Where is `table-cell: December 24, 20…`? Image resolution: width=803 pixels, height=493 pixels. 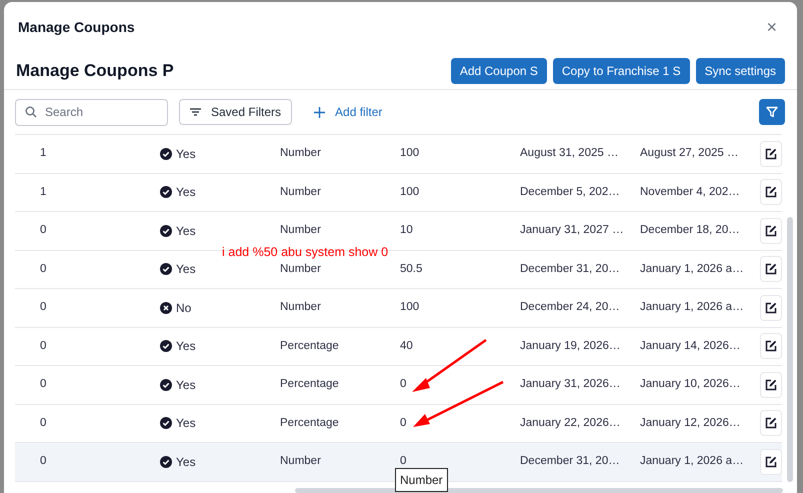
table-cell: December 24, 20… is located at coordinates (570, 307).